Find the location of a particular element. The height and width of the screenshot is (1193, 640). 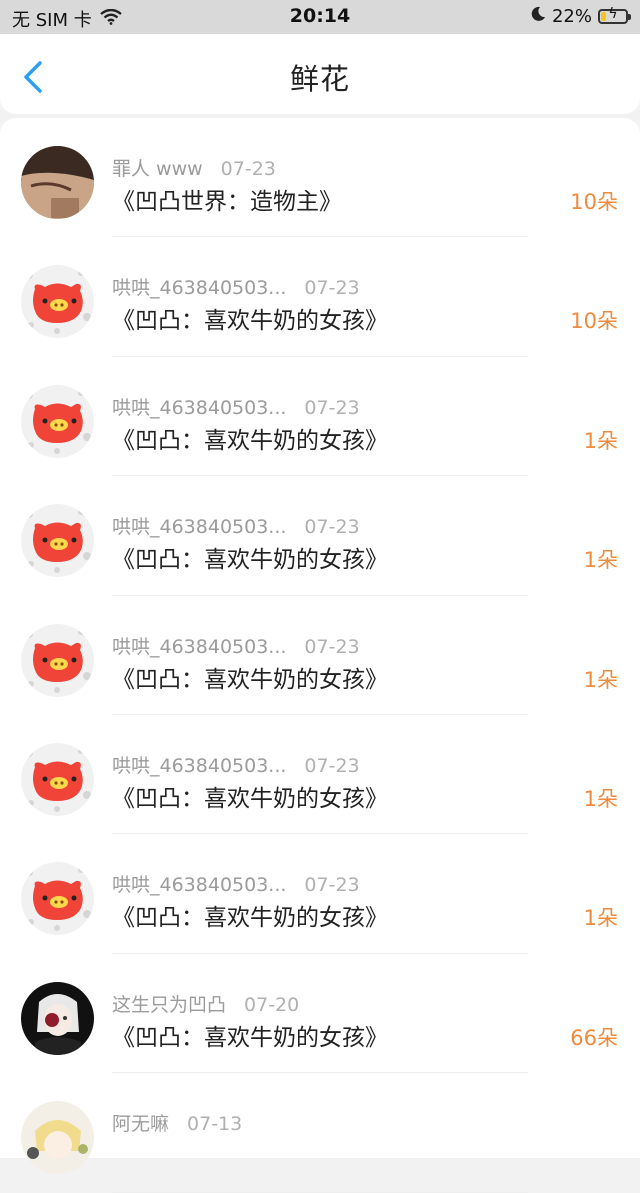

divider is located at coordinates (320, 1192).